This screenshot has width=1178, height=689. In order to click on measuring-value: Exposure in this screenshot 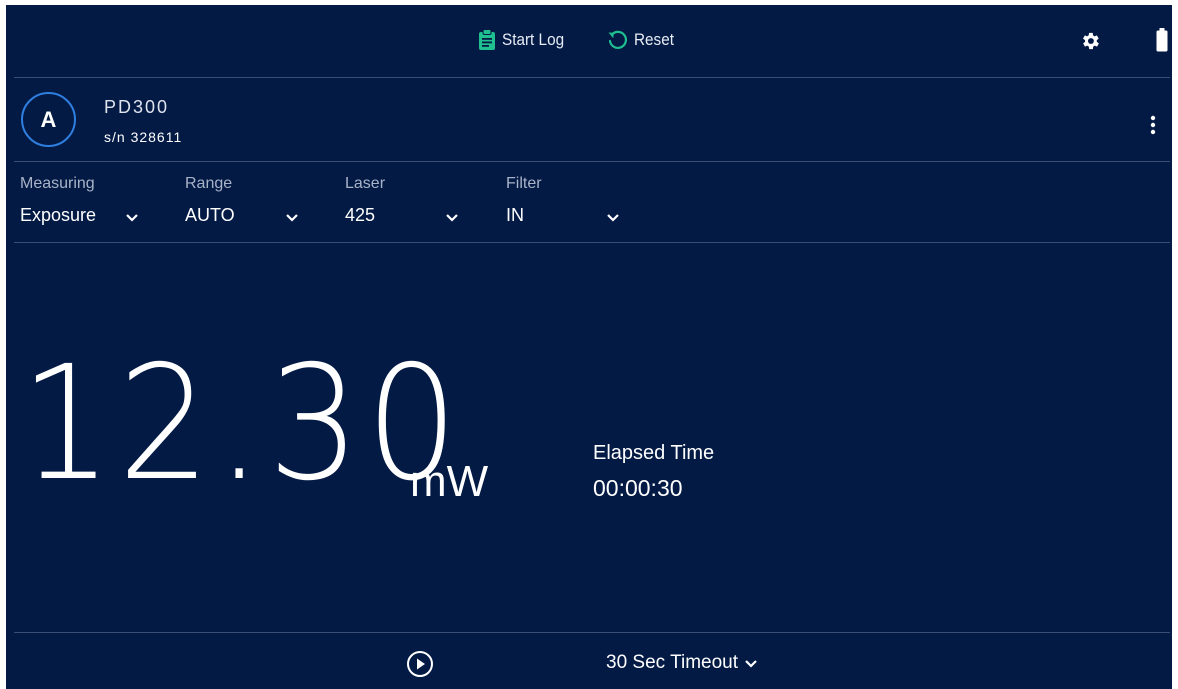, I will do `click(58, 215)`.